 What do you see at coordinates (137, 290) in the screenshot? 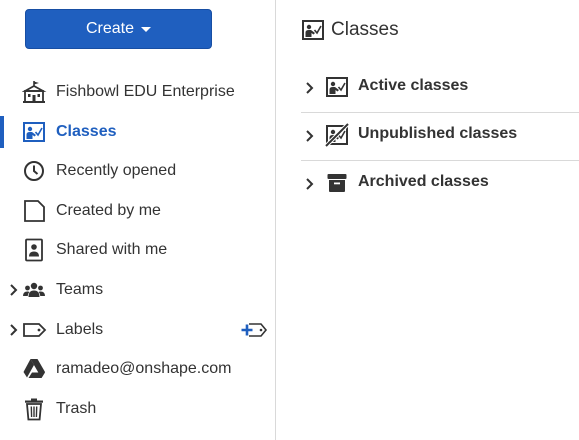
I see `sidebar-item-teams: Teams` at bounding box center [137, 290].